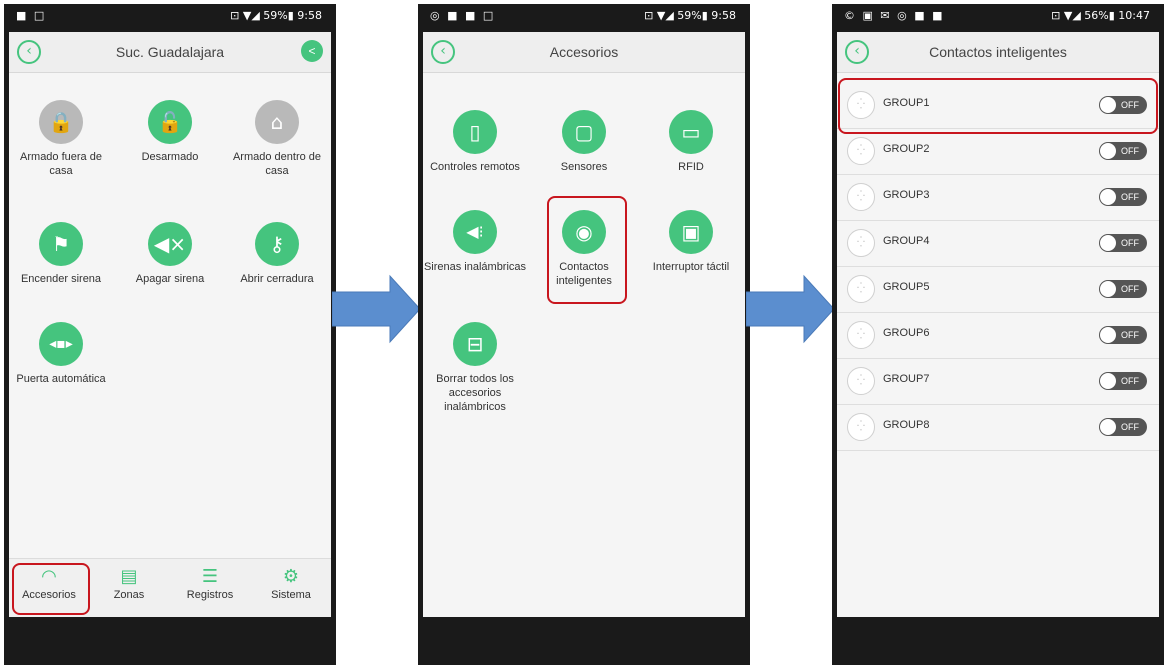 The height and width of the screenshot is (665, 1173). I want to click on tile-label: Sirenas inalámbricas, so click(475, 267).